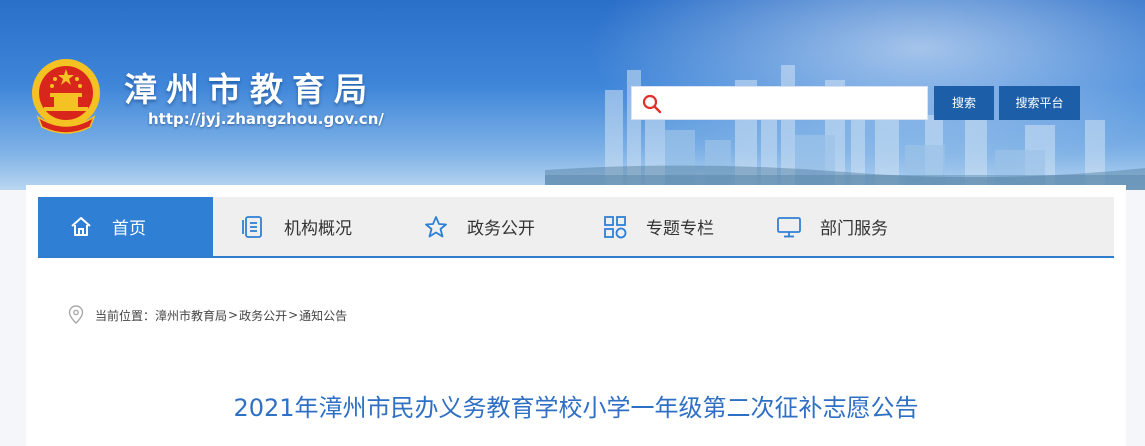 The width and height of the screenshot is (1145, 446). I want to click on nav-item-org-overview: 机构概况, so click(296, 226).